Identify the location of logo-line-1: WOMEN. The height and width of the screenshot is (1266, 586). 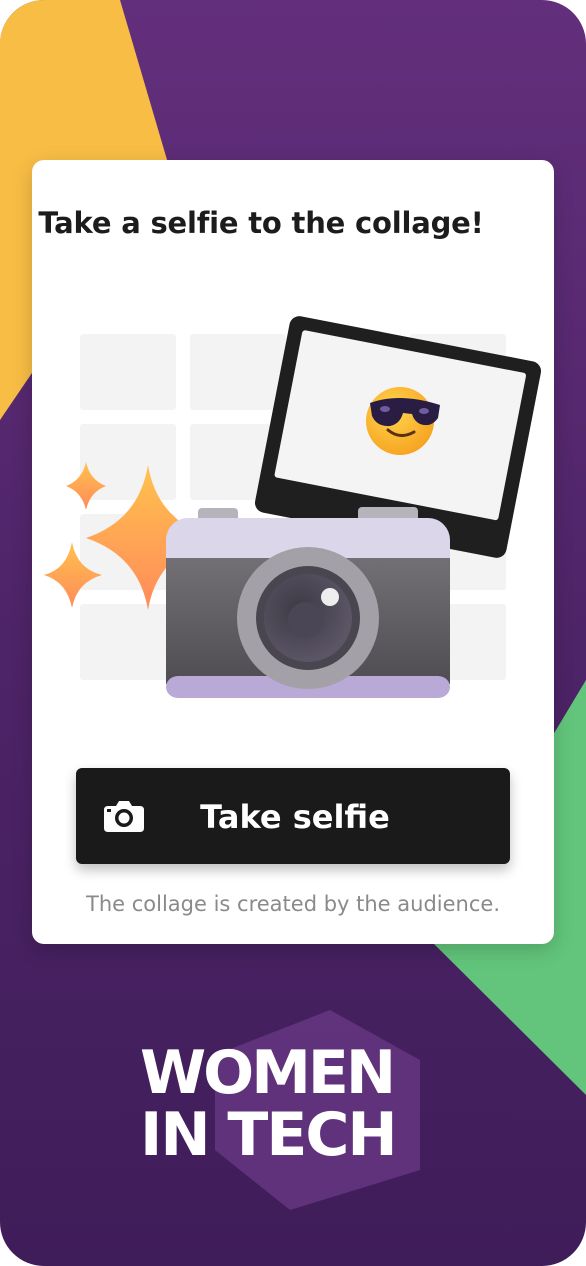
(268, 1073).